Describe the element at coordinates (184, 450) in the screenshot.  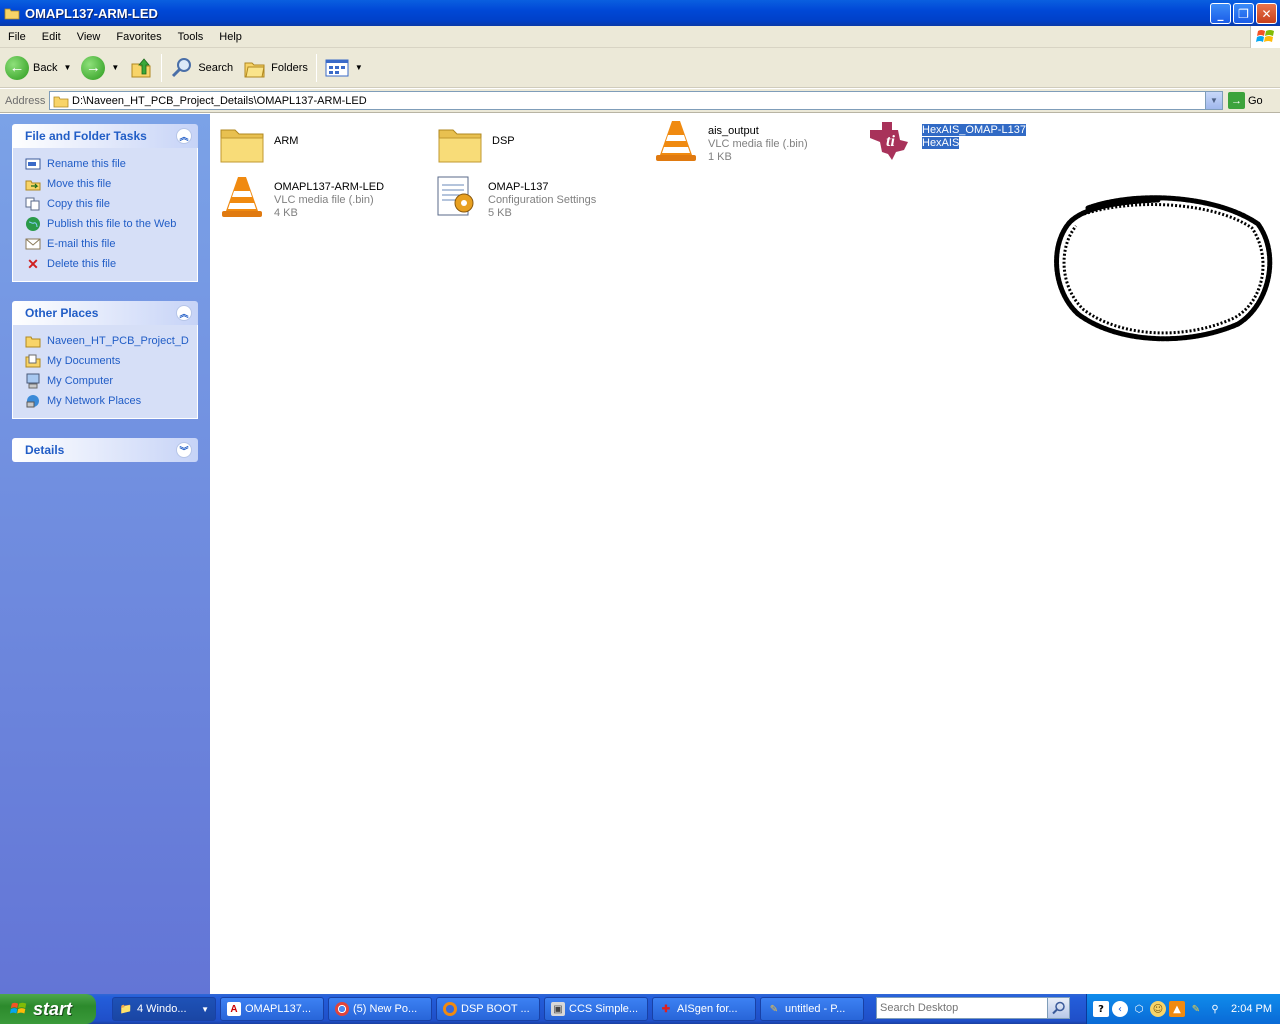
I see `expand-icon: ︾` at that location.